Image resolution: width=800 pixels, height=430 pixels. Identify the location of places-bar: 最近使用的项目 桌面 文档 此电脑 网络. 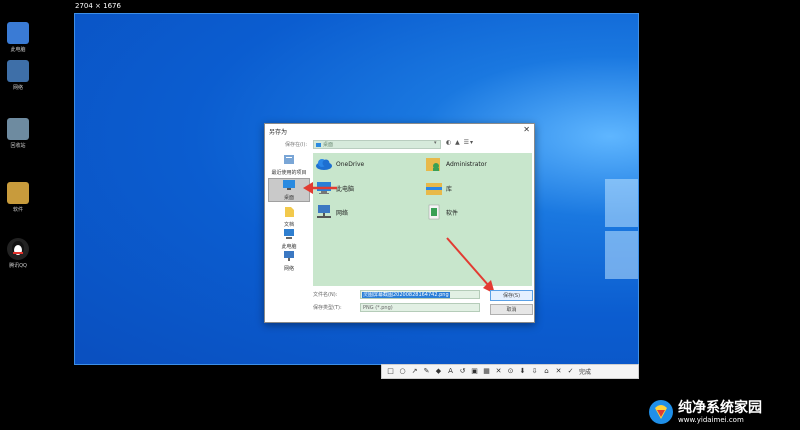
(289, 219).